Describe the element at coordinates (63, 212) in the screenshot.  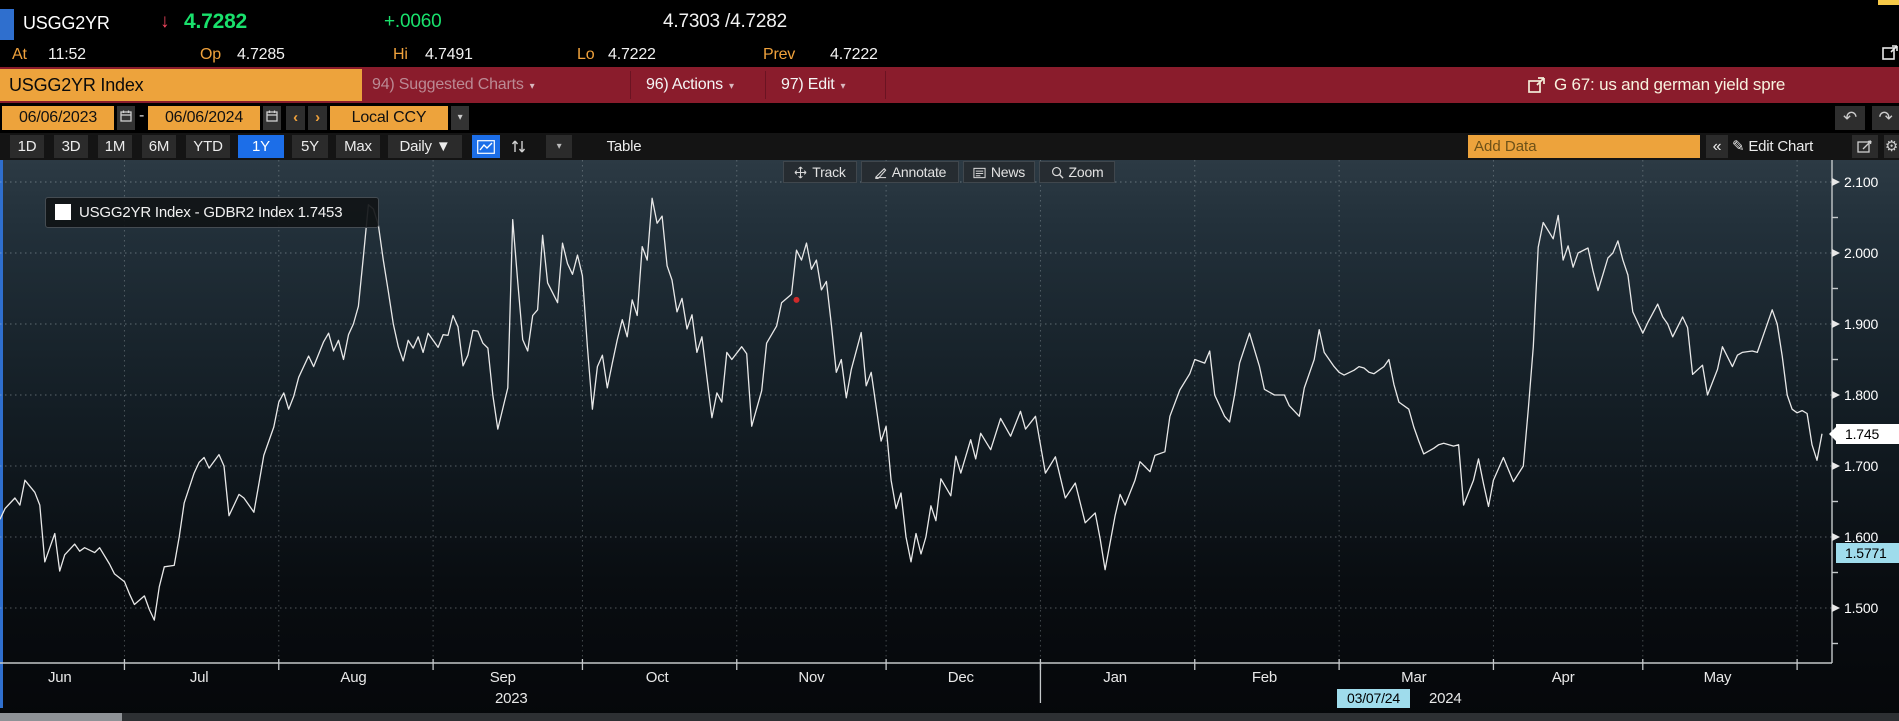
I see `legend-swatch` at that location.